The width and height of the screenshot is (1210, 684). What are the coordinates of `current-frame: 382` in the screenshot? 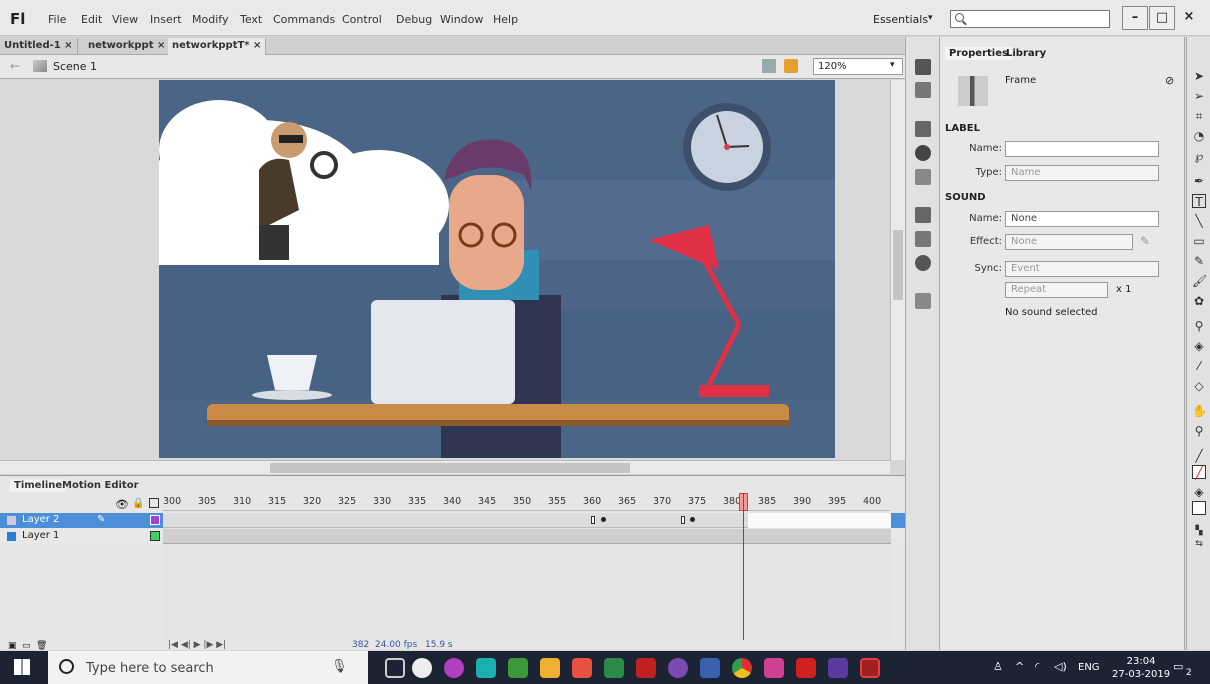 It's located at (360, 645).